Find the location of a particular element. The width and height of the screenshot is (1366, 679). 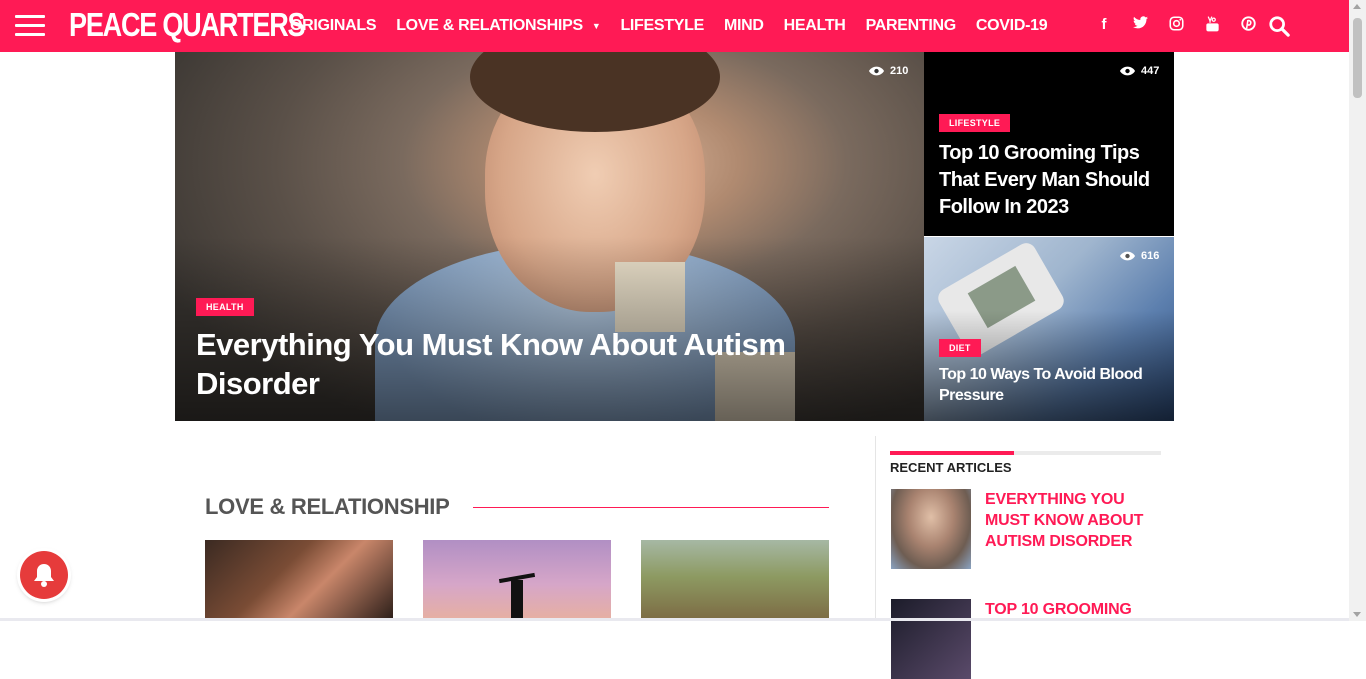

menu-icon is located at coordinates (30, 26).